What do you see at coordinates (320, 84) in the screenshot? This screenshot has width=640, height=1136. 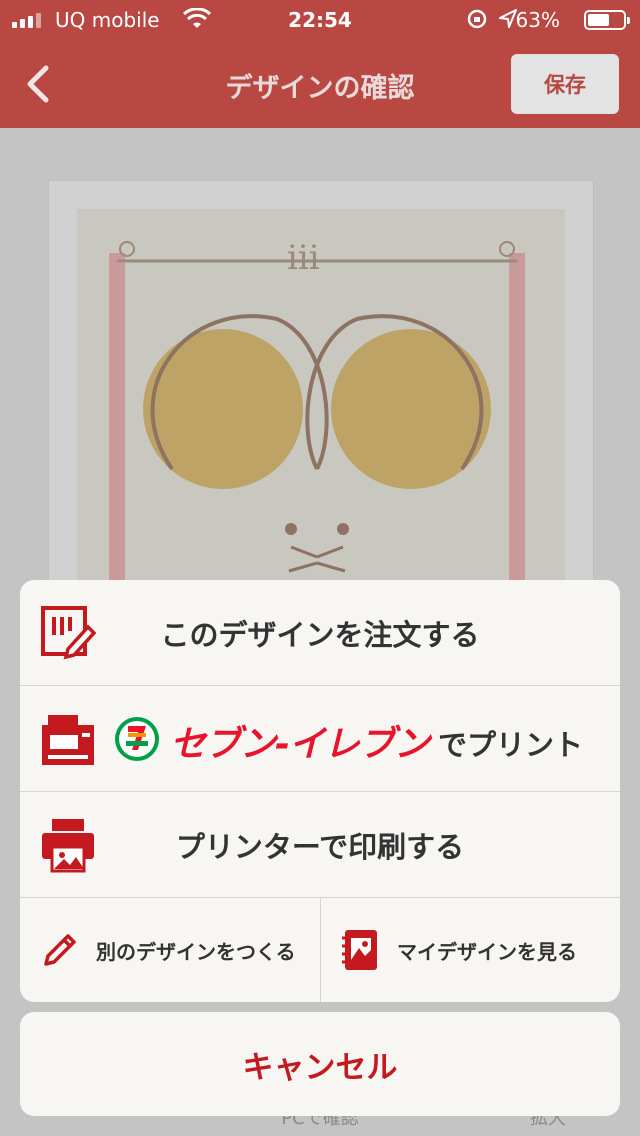 I see `navigation-bar: デザインの確認 保存` at bounding box center [320, 84].